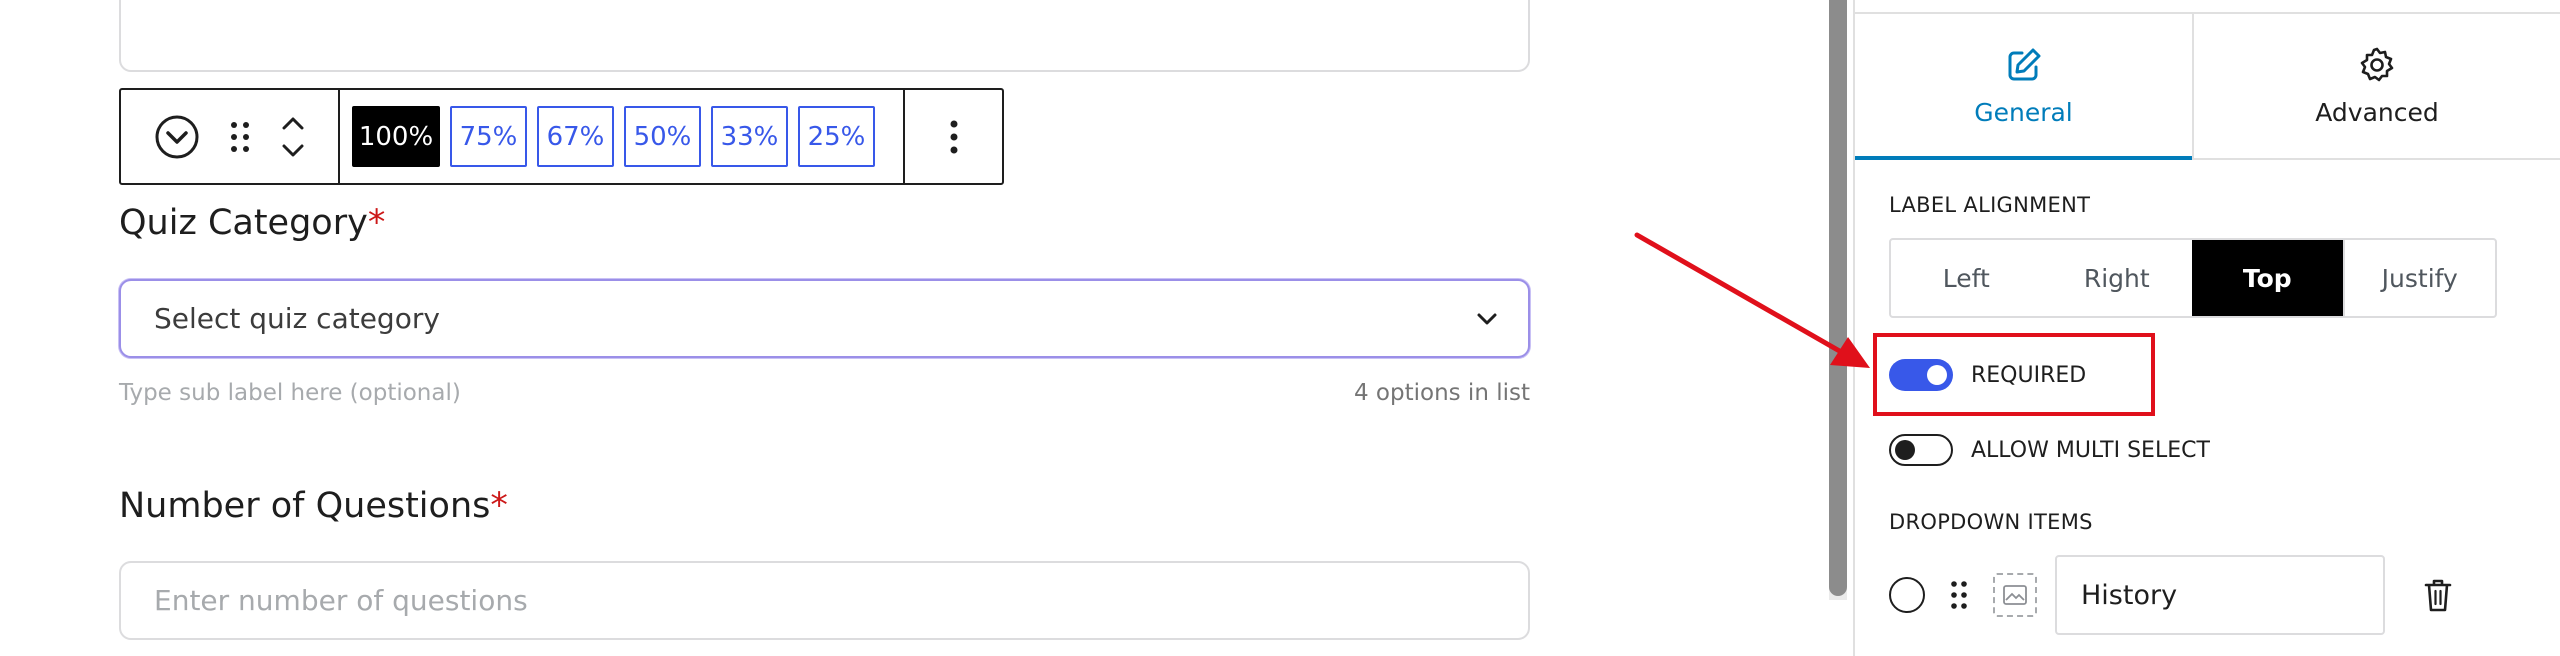  I want to click on align-right-button: Right, so click(2117, 278).